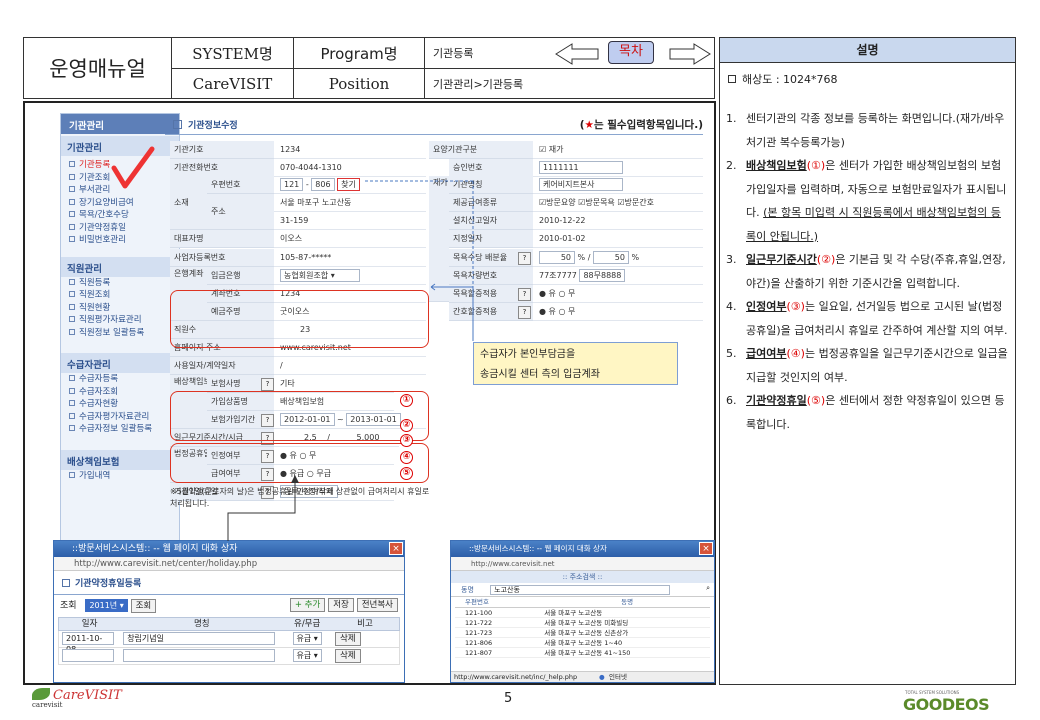  What do you see at coordinates (377, 605) in the screenshot?
I see `copy-last-year-button: 전년복사` at bounding box center [377, 605].